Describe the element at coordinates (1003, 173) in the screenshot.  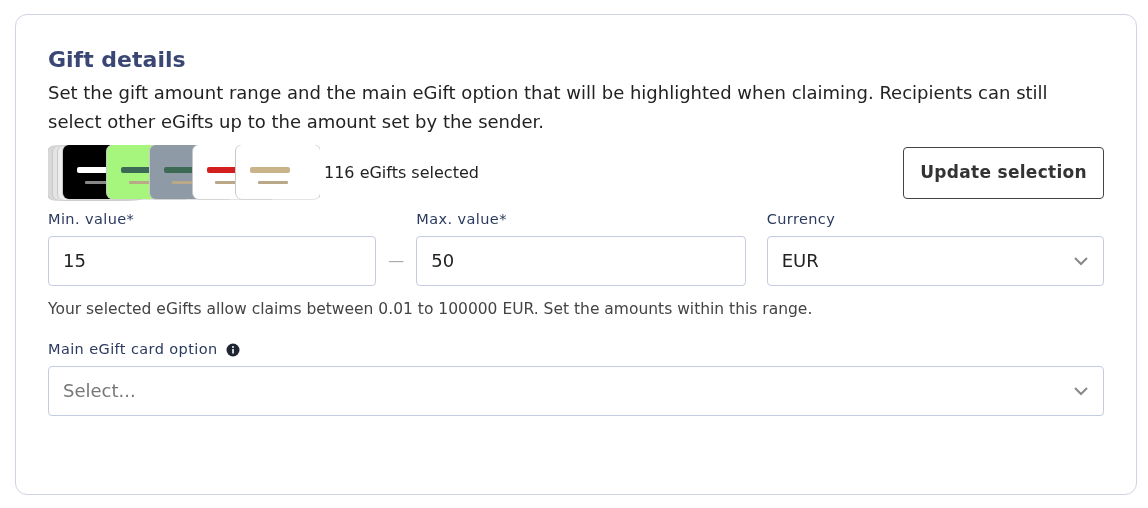
I see `update-selection-button: Update selection` at that location.